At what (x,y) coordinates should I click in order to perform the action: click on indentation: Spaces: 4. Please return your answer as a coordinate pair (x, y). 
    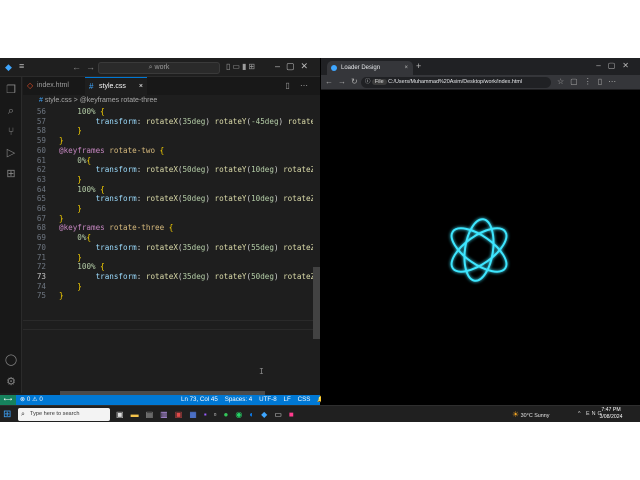
    Looking at the image, I should click on (239, 399).